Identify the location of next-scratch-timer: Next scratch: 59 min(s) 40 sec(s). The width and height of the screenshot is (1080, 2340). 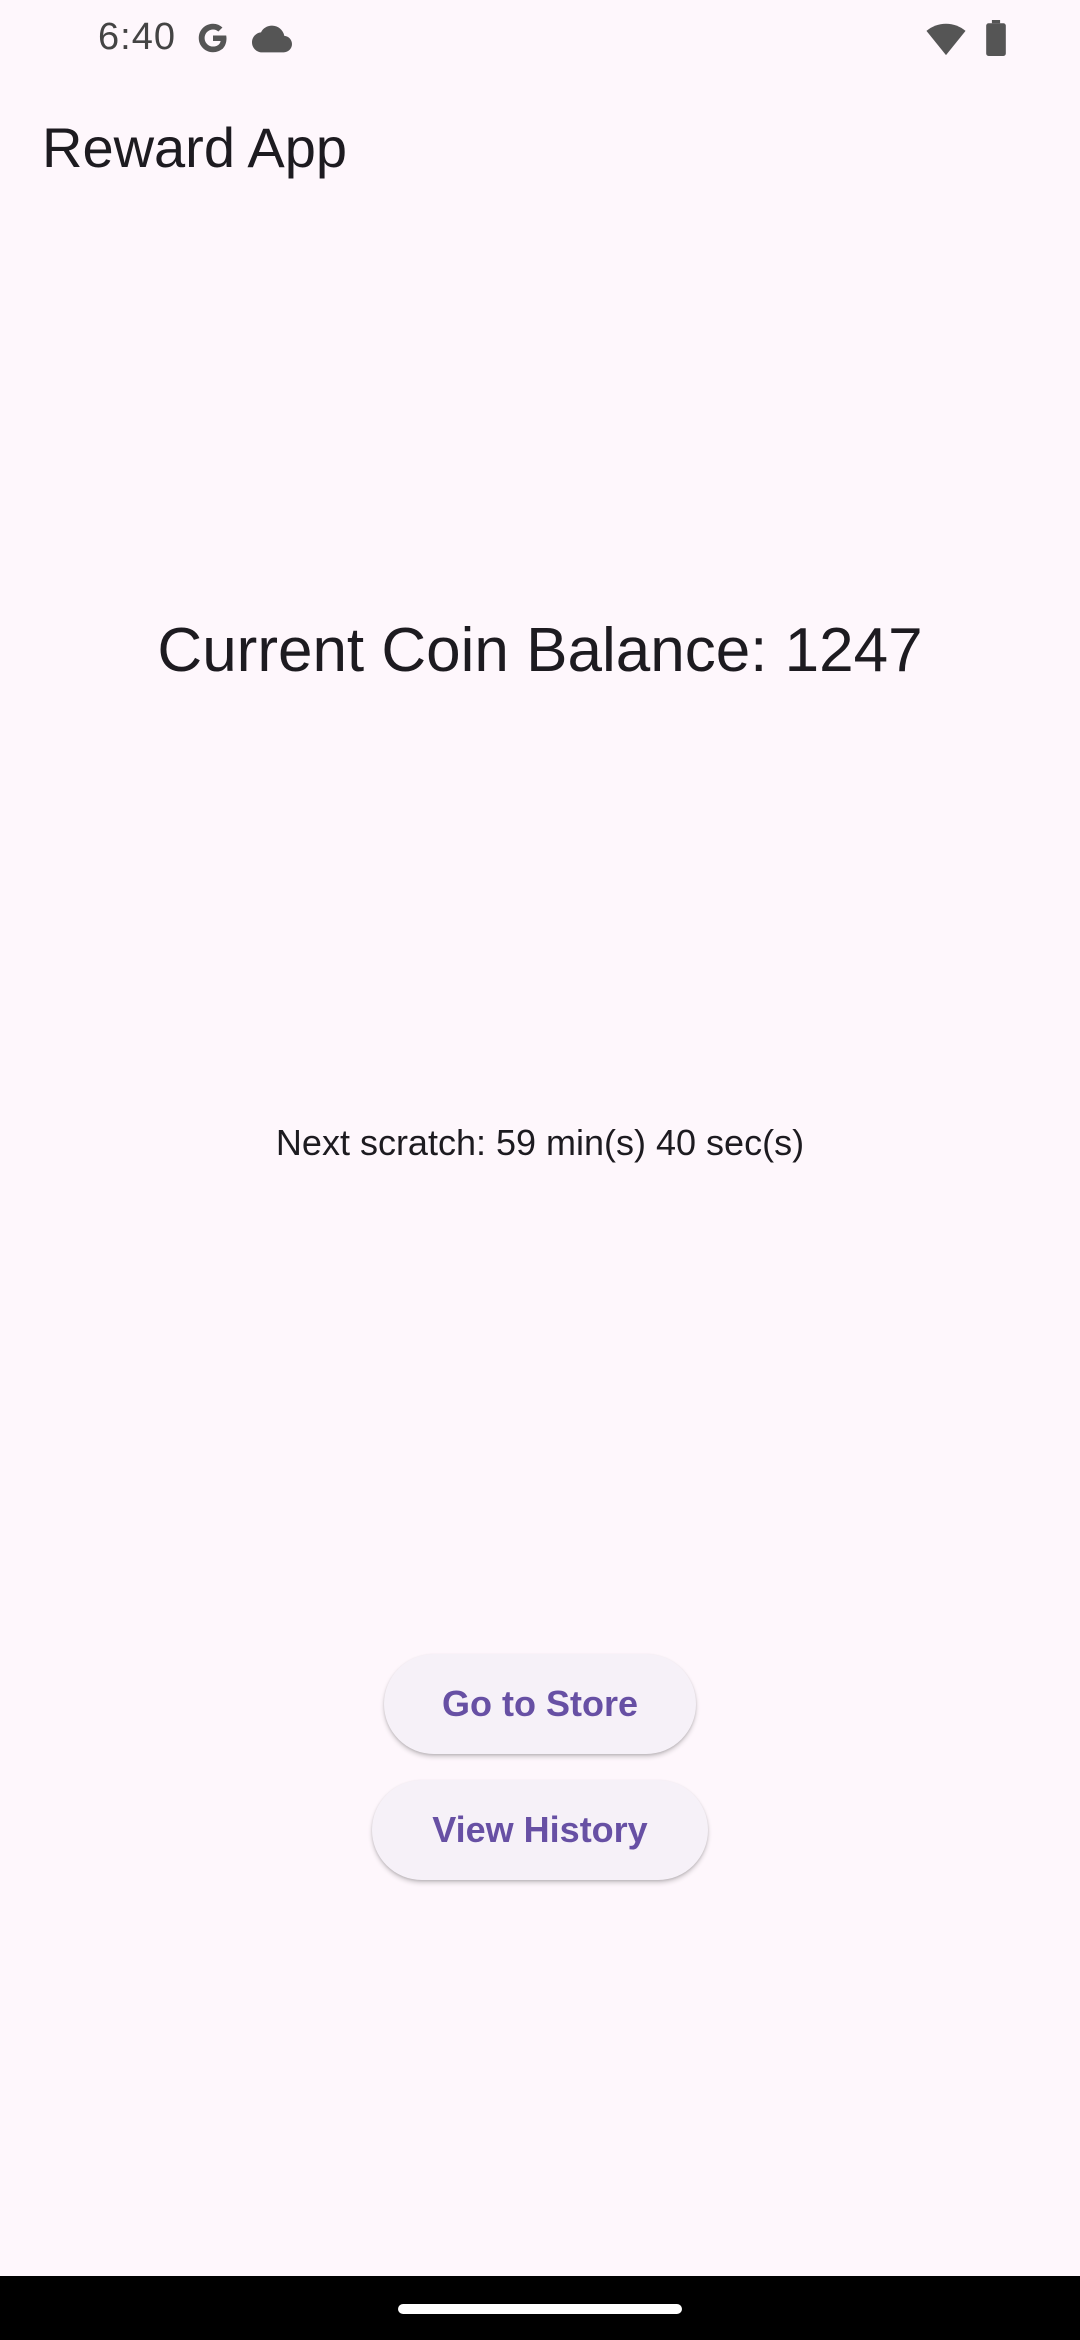
(540, 1142).